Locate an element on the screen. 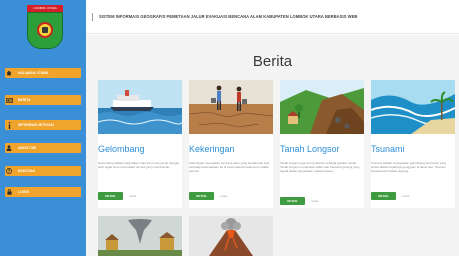 This screenshot has width=459, height=256. sidebar-item-login: LOGIN is located at coordinates (43, 192).